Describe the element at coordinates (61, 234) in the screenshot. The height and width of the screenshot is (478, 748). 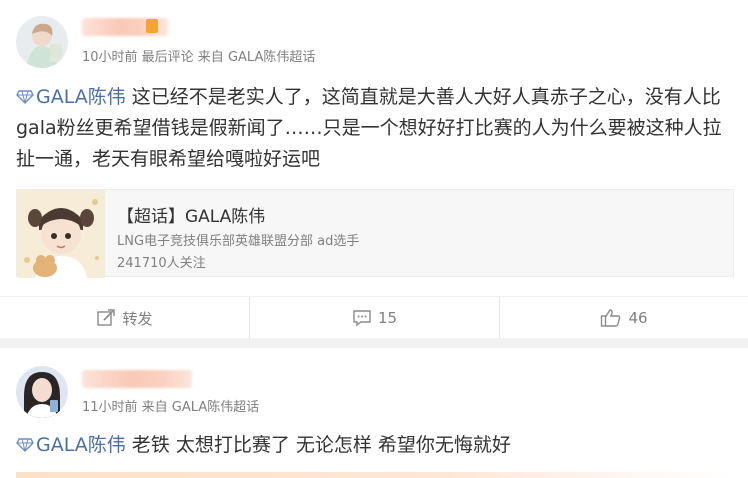
I see `topic-thumbnail` at that location.